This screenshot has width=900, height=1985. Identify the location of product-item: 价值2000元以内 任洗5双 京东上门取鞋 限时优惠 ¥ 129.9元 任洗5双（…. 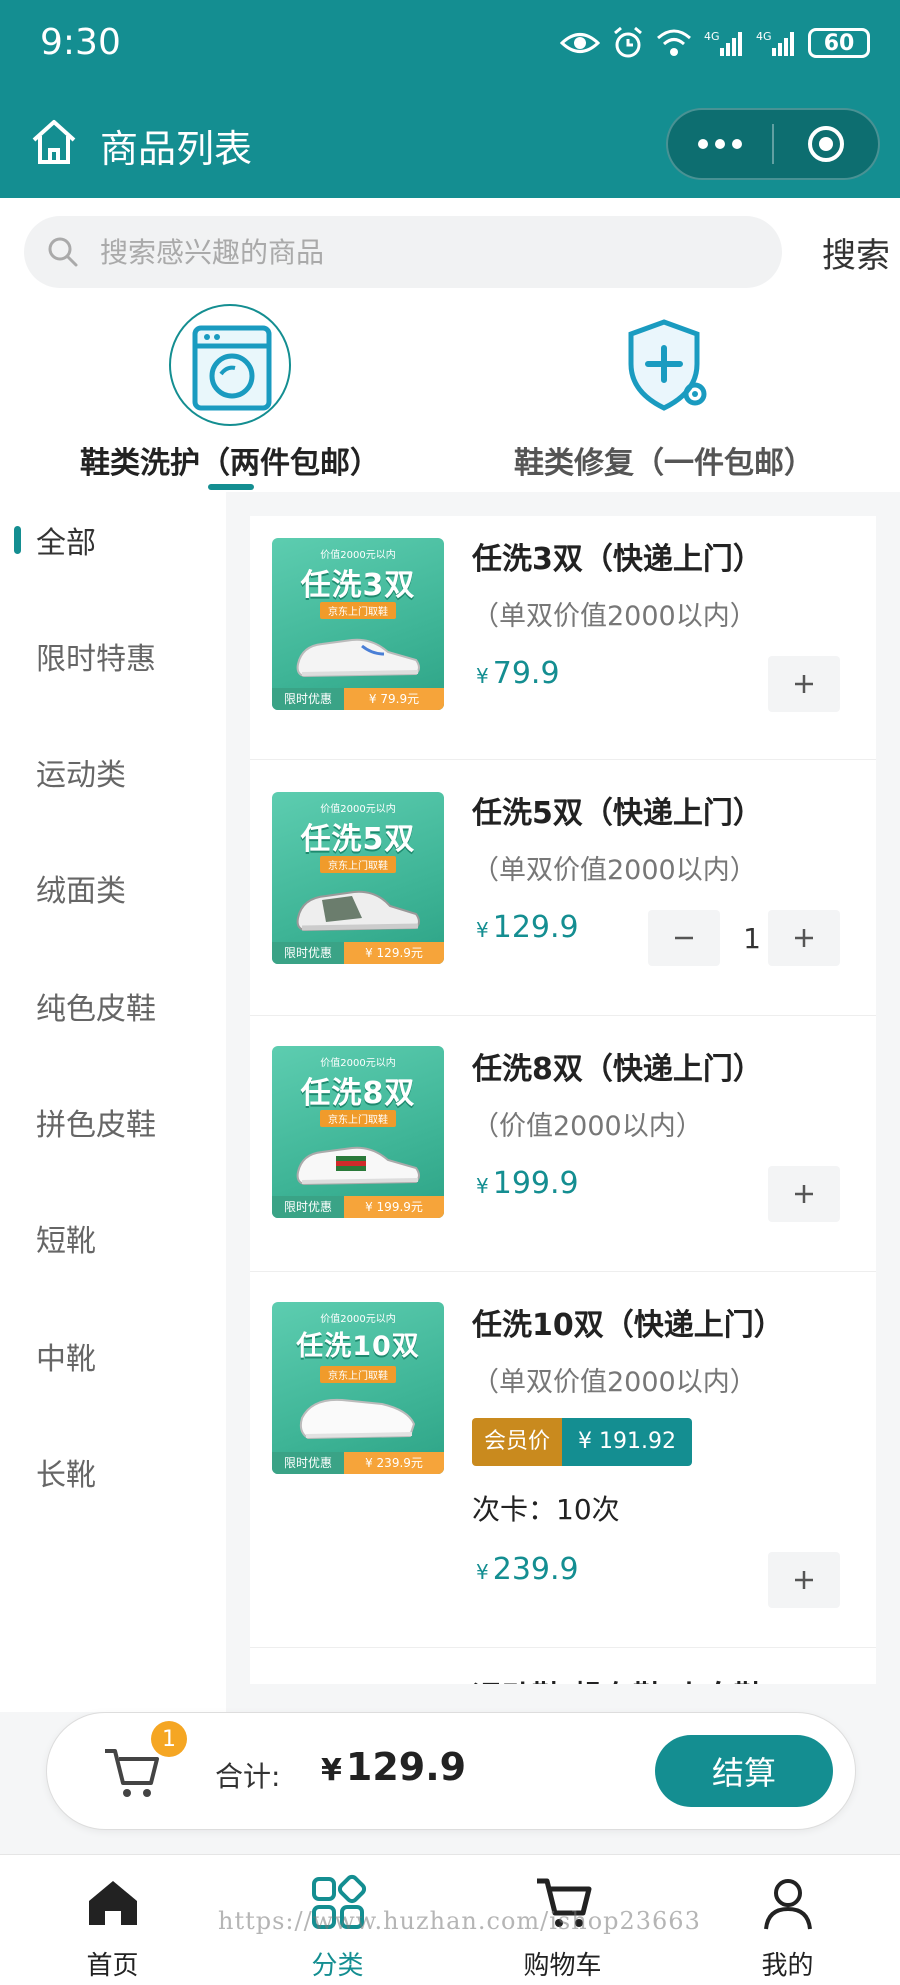
(563, 888).